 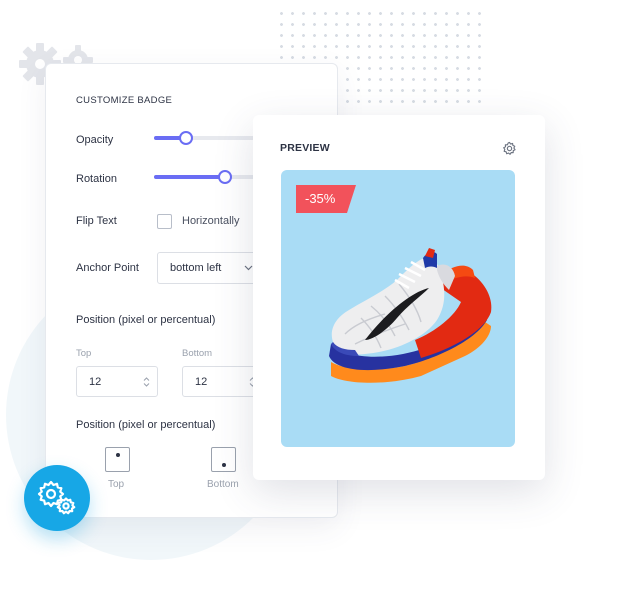 I want to click on gear-icon, so click(x=509, y=148).